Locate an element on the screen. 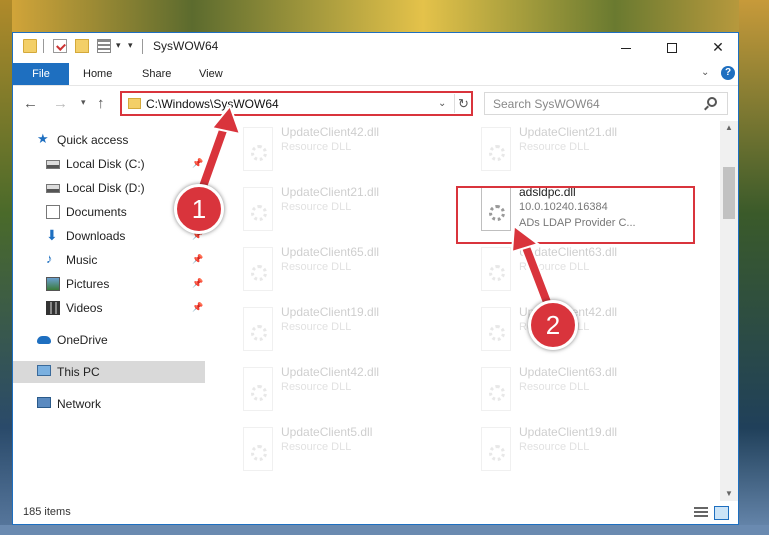 The width and height of the screenshot is (769, 535). address-history-icon: ⌄ is located at coordinates (442, 103).